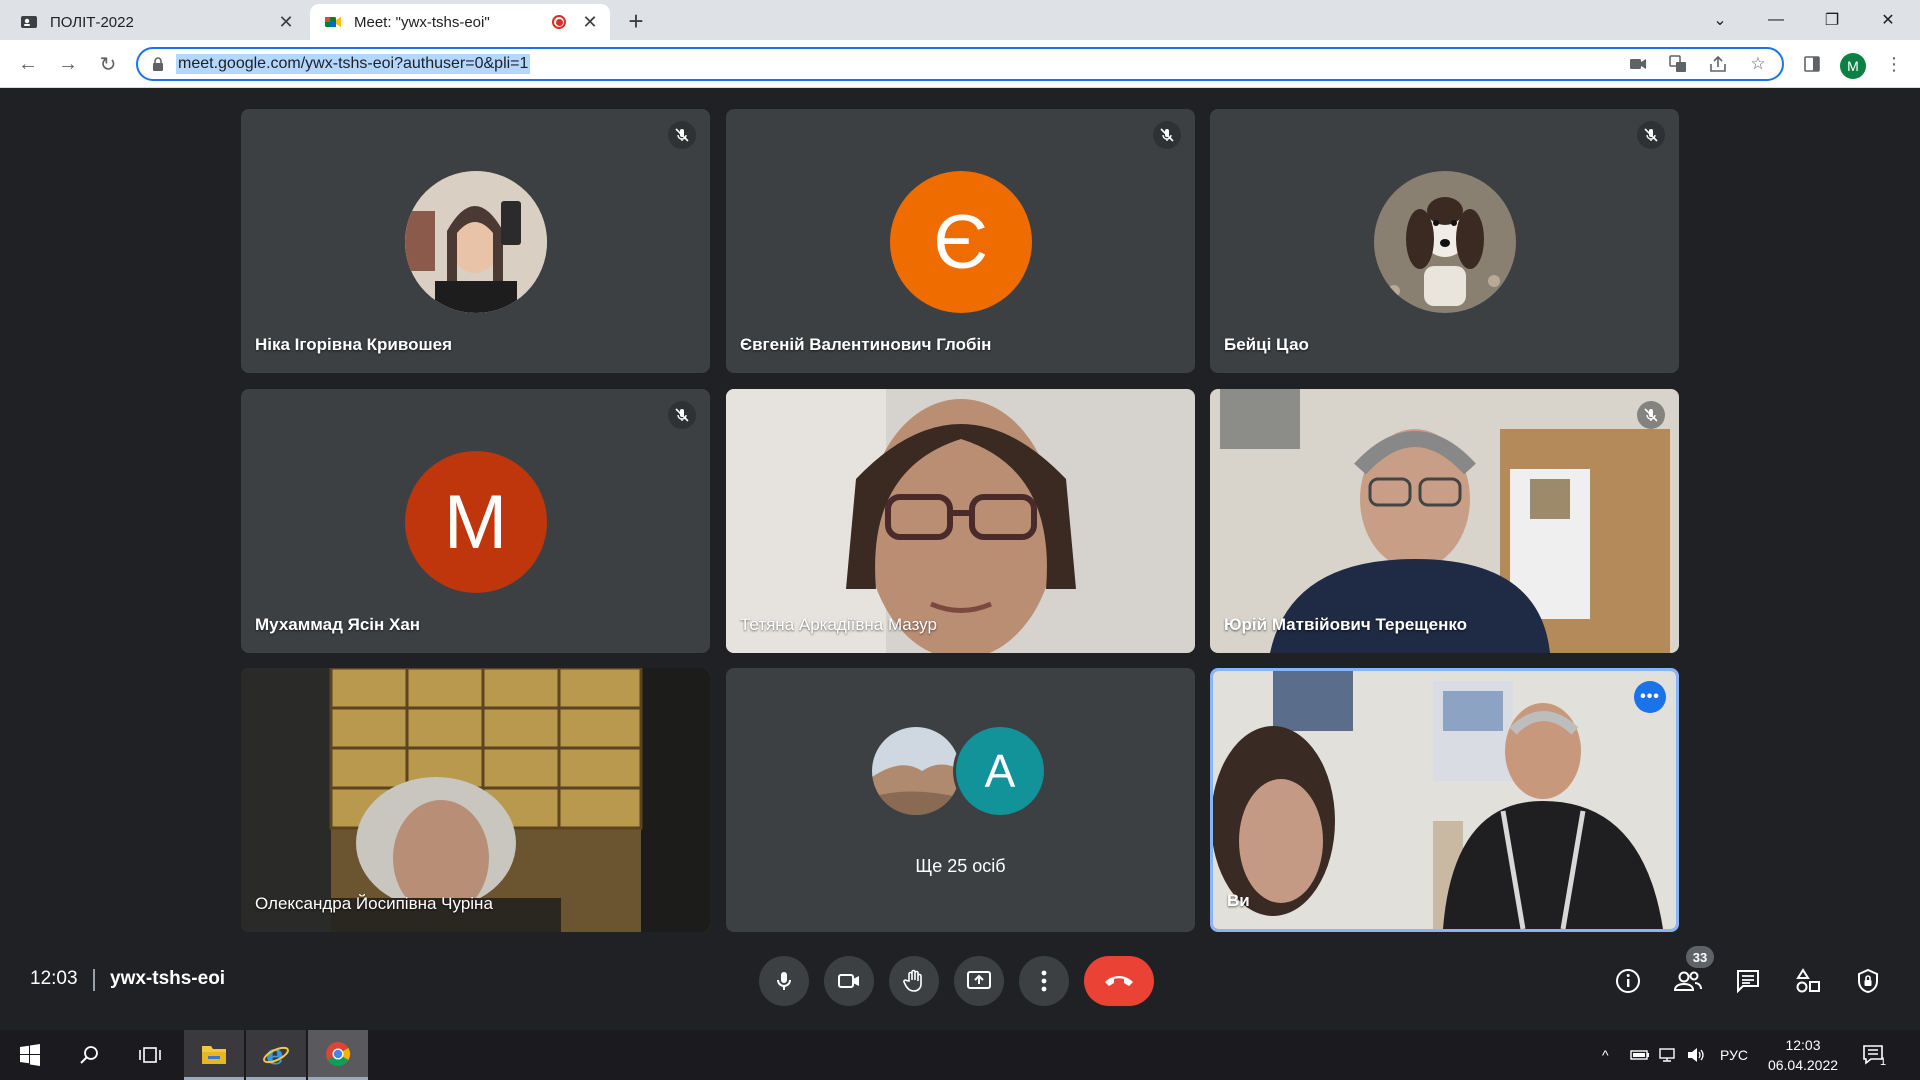 The width and height of the screenshot is (1920, 1080). What do you see at coordinates (168, 978) in the screenshot?
I see `meeting-code: ywx-tshs-eoi` at bounding box center [168, 978].